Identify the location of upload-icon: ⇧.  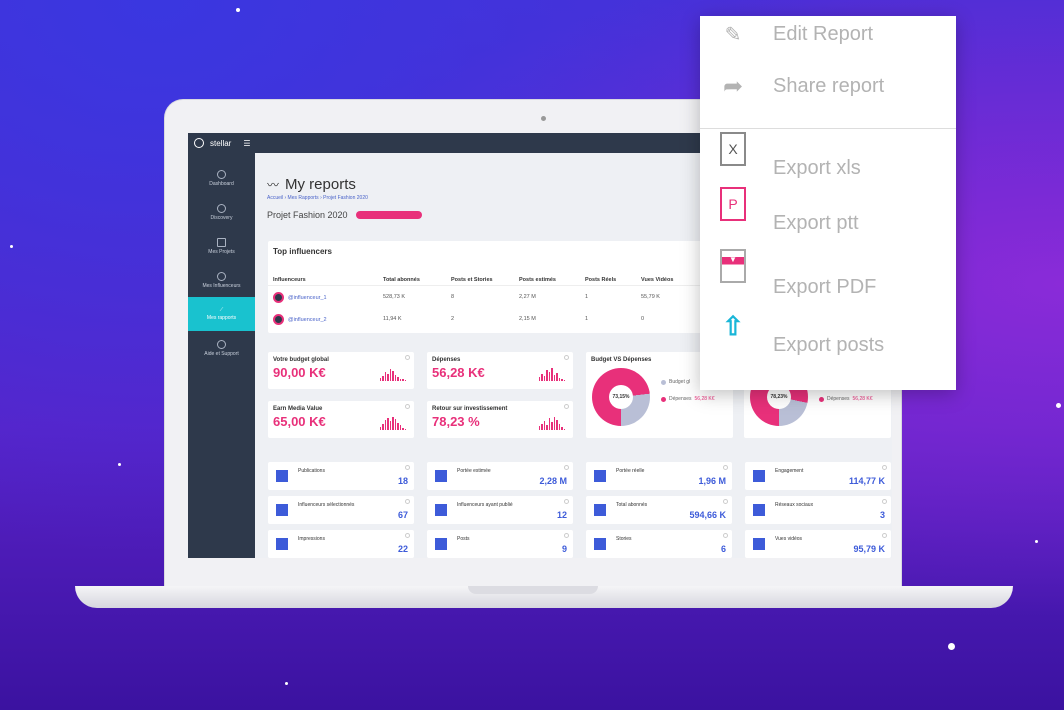
(733, 325).